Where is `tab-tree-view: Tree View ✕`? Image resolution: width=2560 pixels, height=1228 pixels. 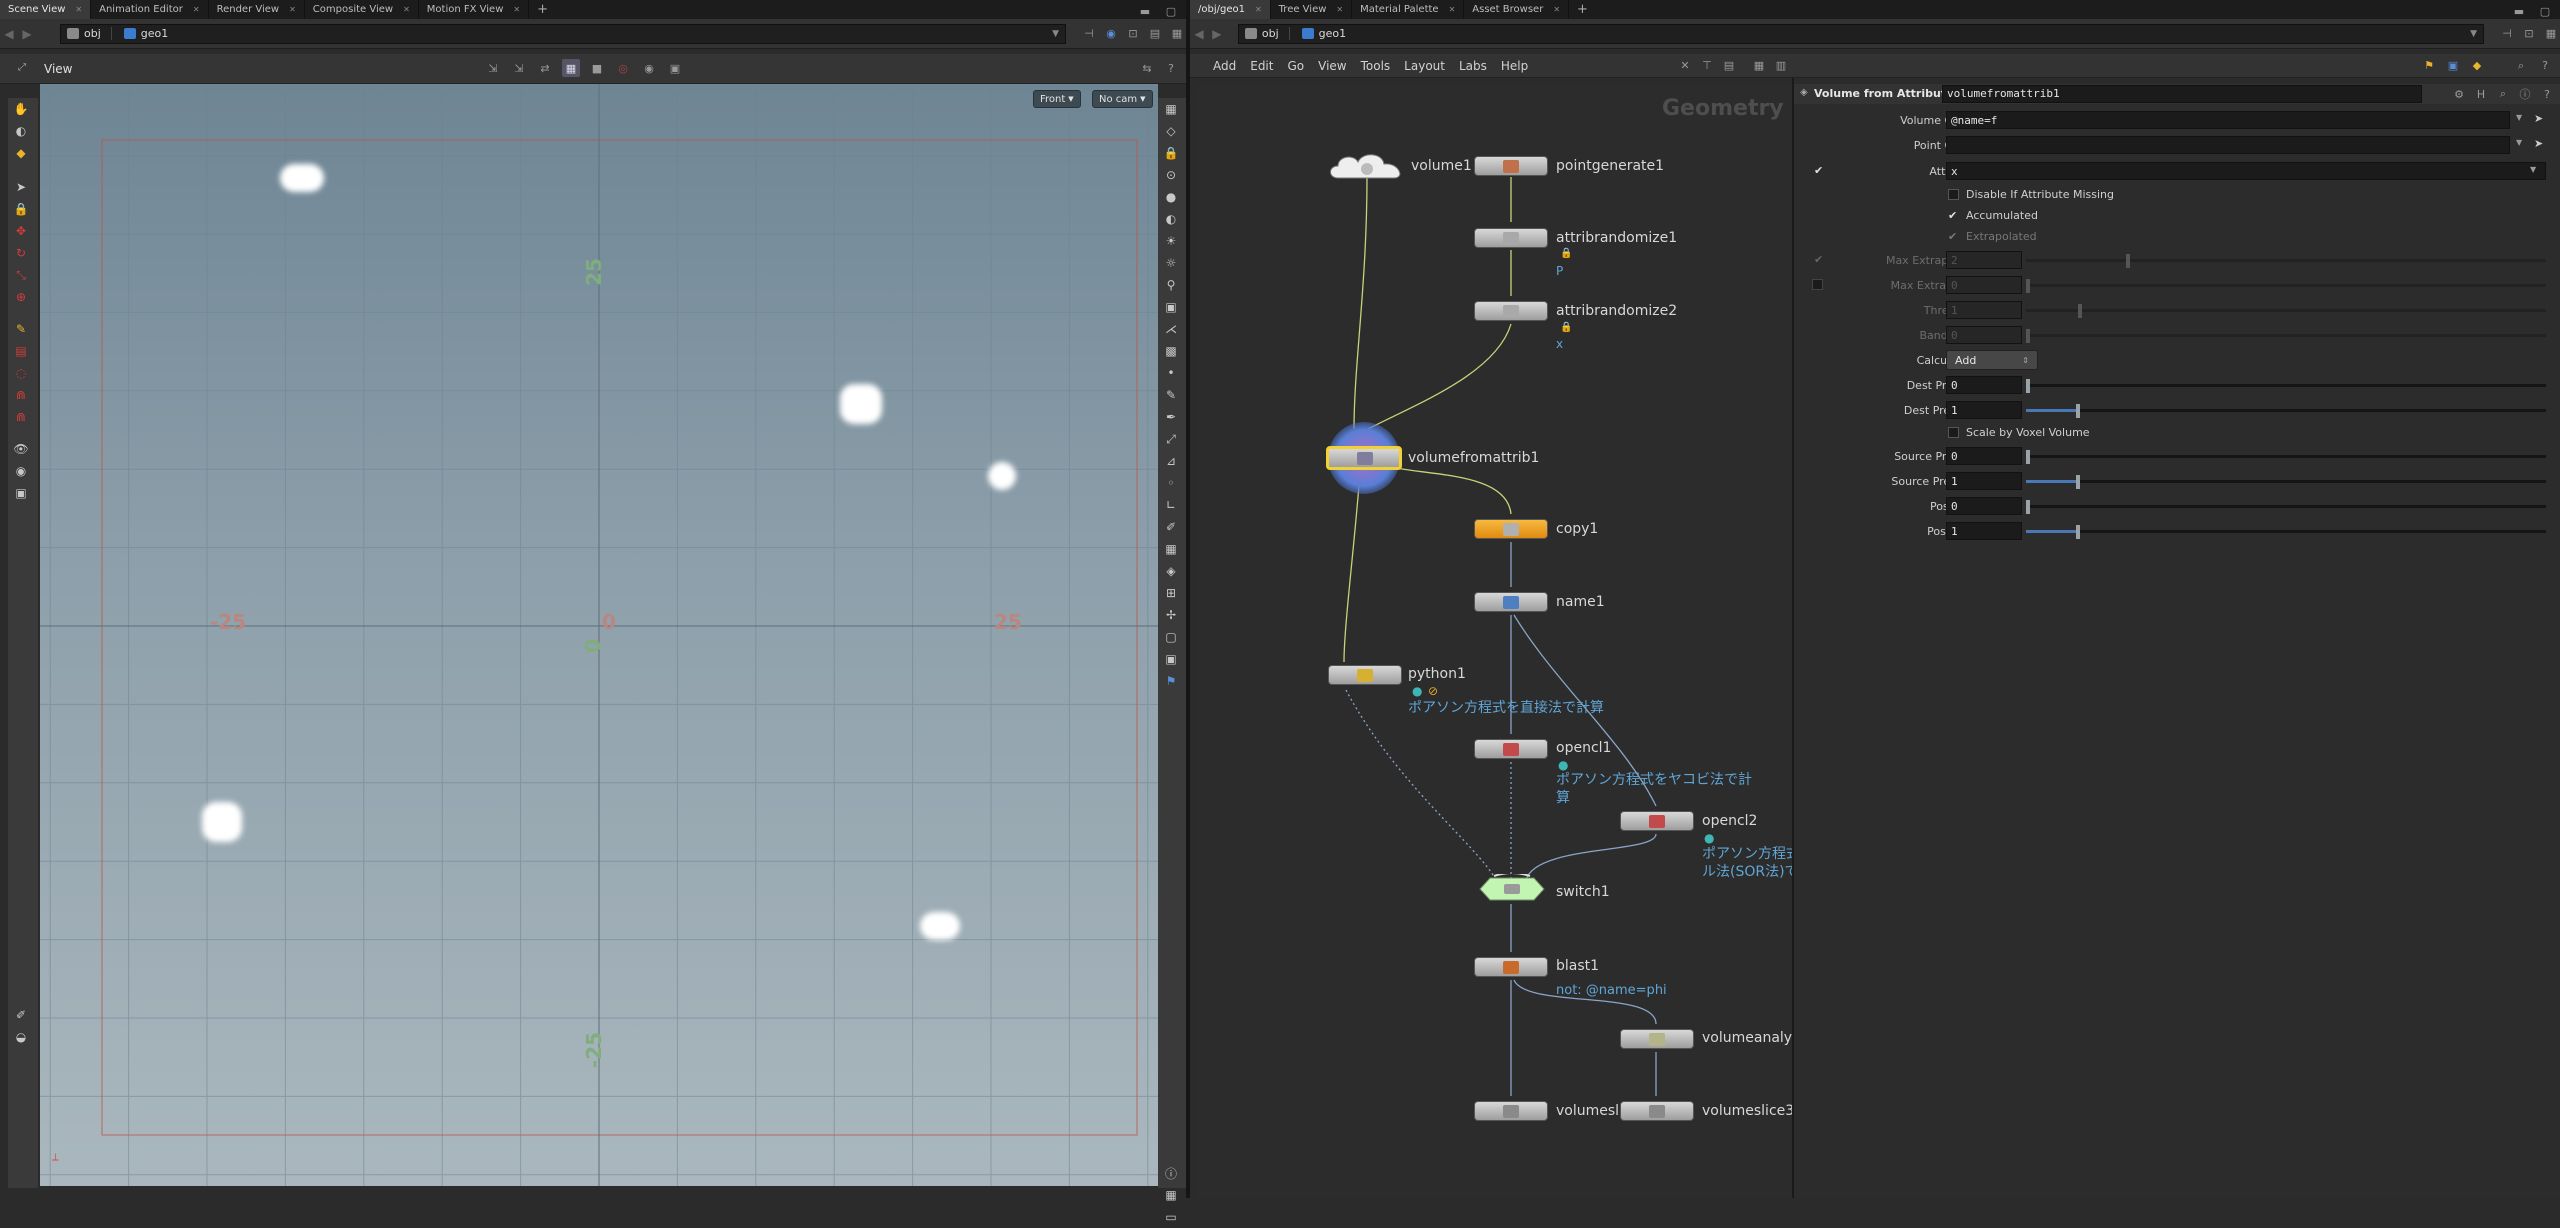
tab-tree-view: Tree View ✕ is located at coordinates (1312, 9).